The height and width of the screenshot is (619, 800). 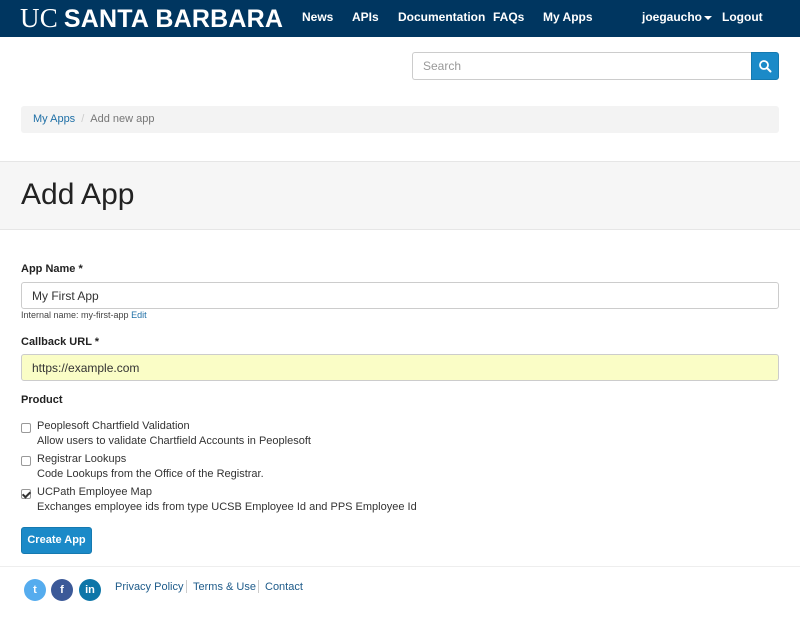 I want to click on logo-name: SANTA BARBARA, so click(x=173, y=19).